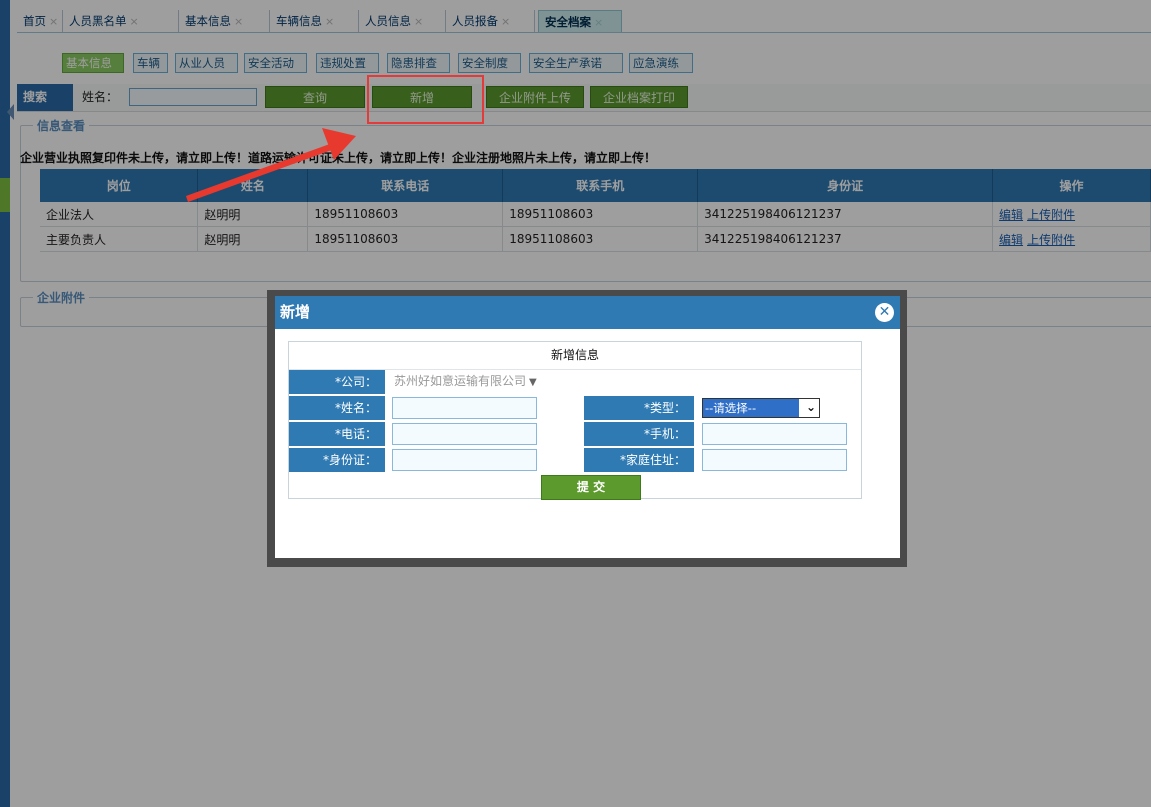 The image size is (1151, 807). Describe the element at coordinates (464, 434) in the screenshot. I see `phone-field` at that location.